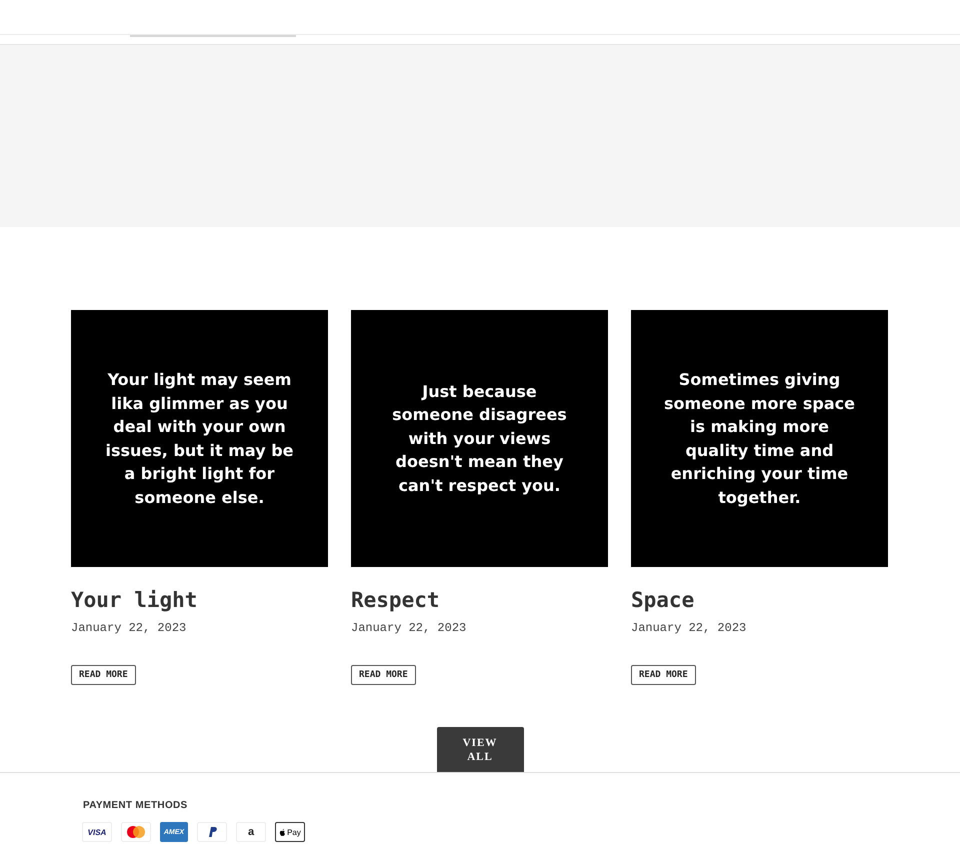 This screenshot has width=960, height=845. What do you see at coordinates (480, 749) in the screenshot?
I see `view-all-button: VIEW ALL` at bounding box center [480, 749].